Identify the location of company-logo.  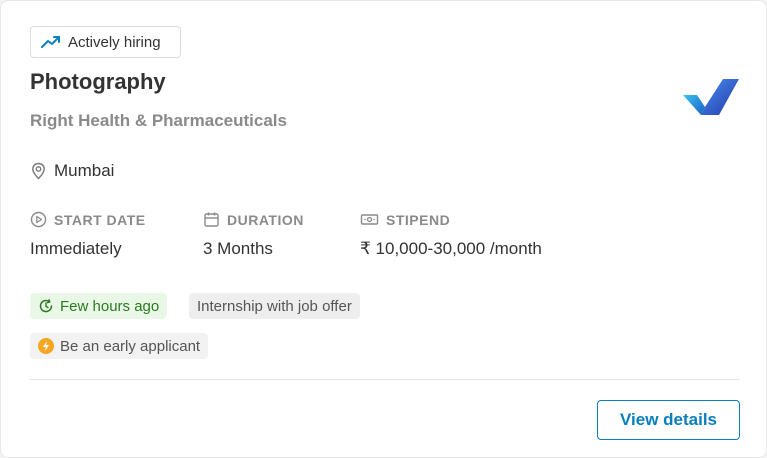
(711, 97).